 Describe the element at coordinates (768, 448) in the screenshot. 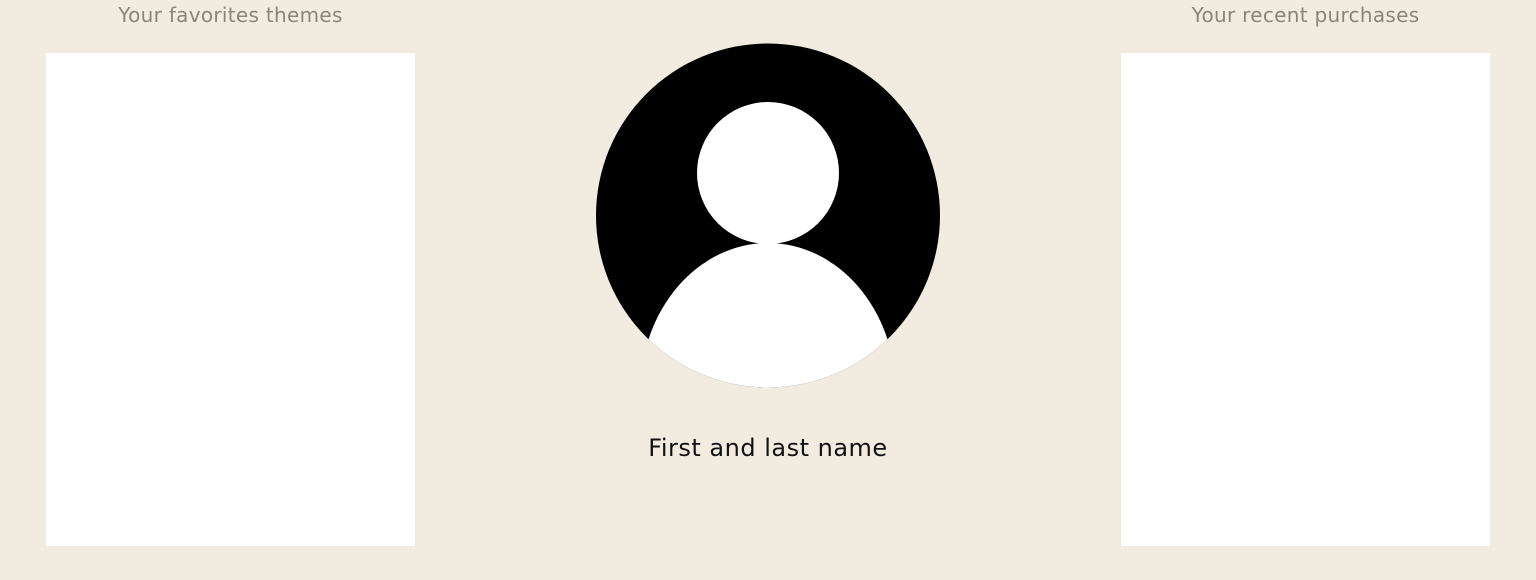

I see `user-full-name: First and last name` at that location.